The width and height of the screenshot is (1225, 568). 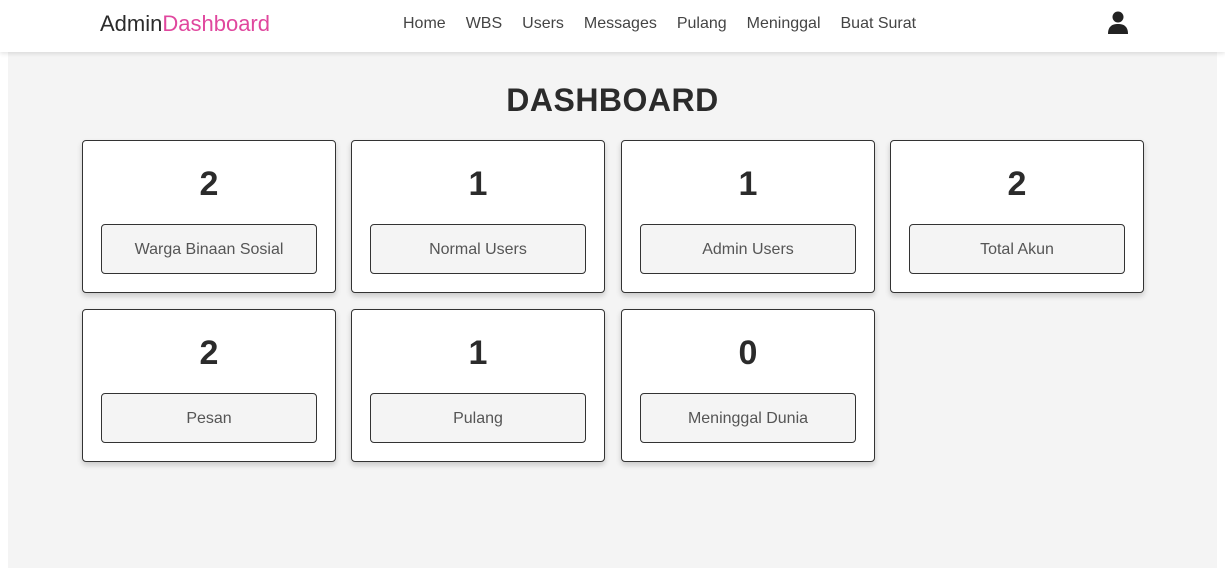 I want to click on stat-card-total-akun: 2 Total Akun, so click(x=1017, y=216).